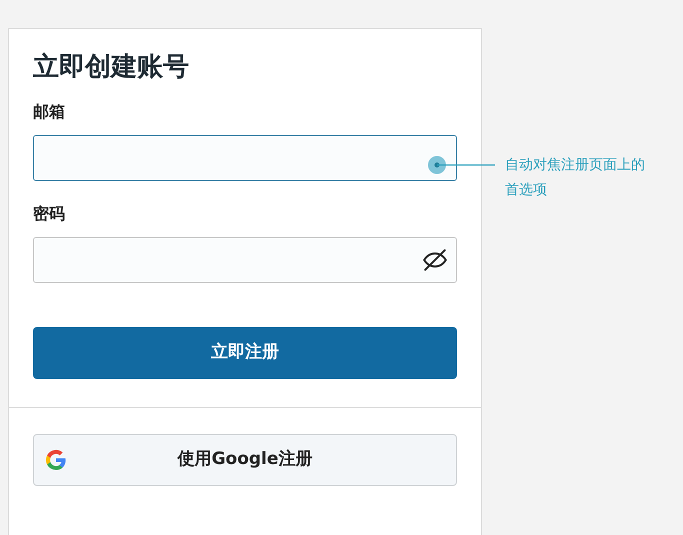  I want to click on google-signup-button: 使用Google注册, so click(245, 460).